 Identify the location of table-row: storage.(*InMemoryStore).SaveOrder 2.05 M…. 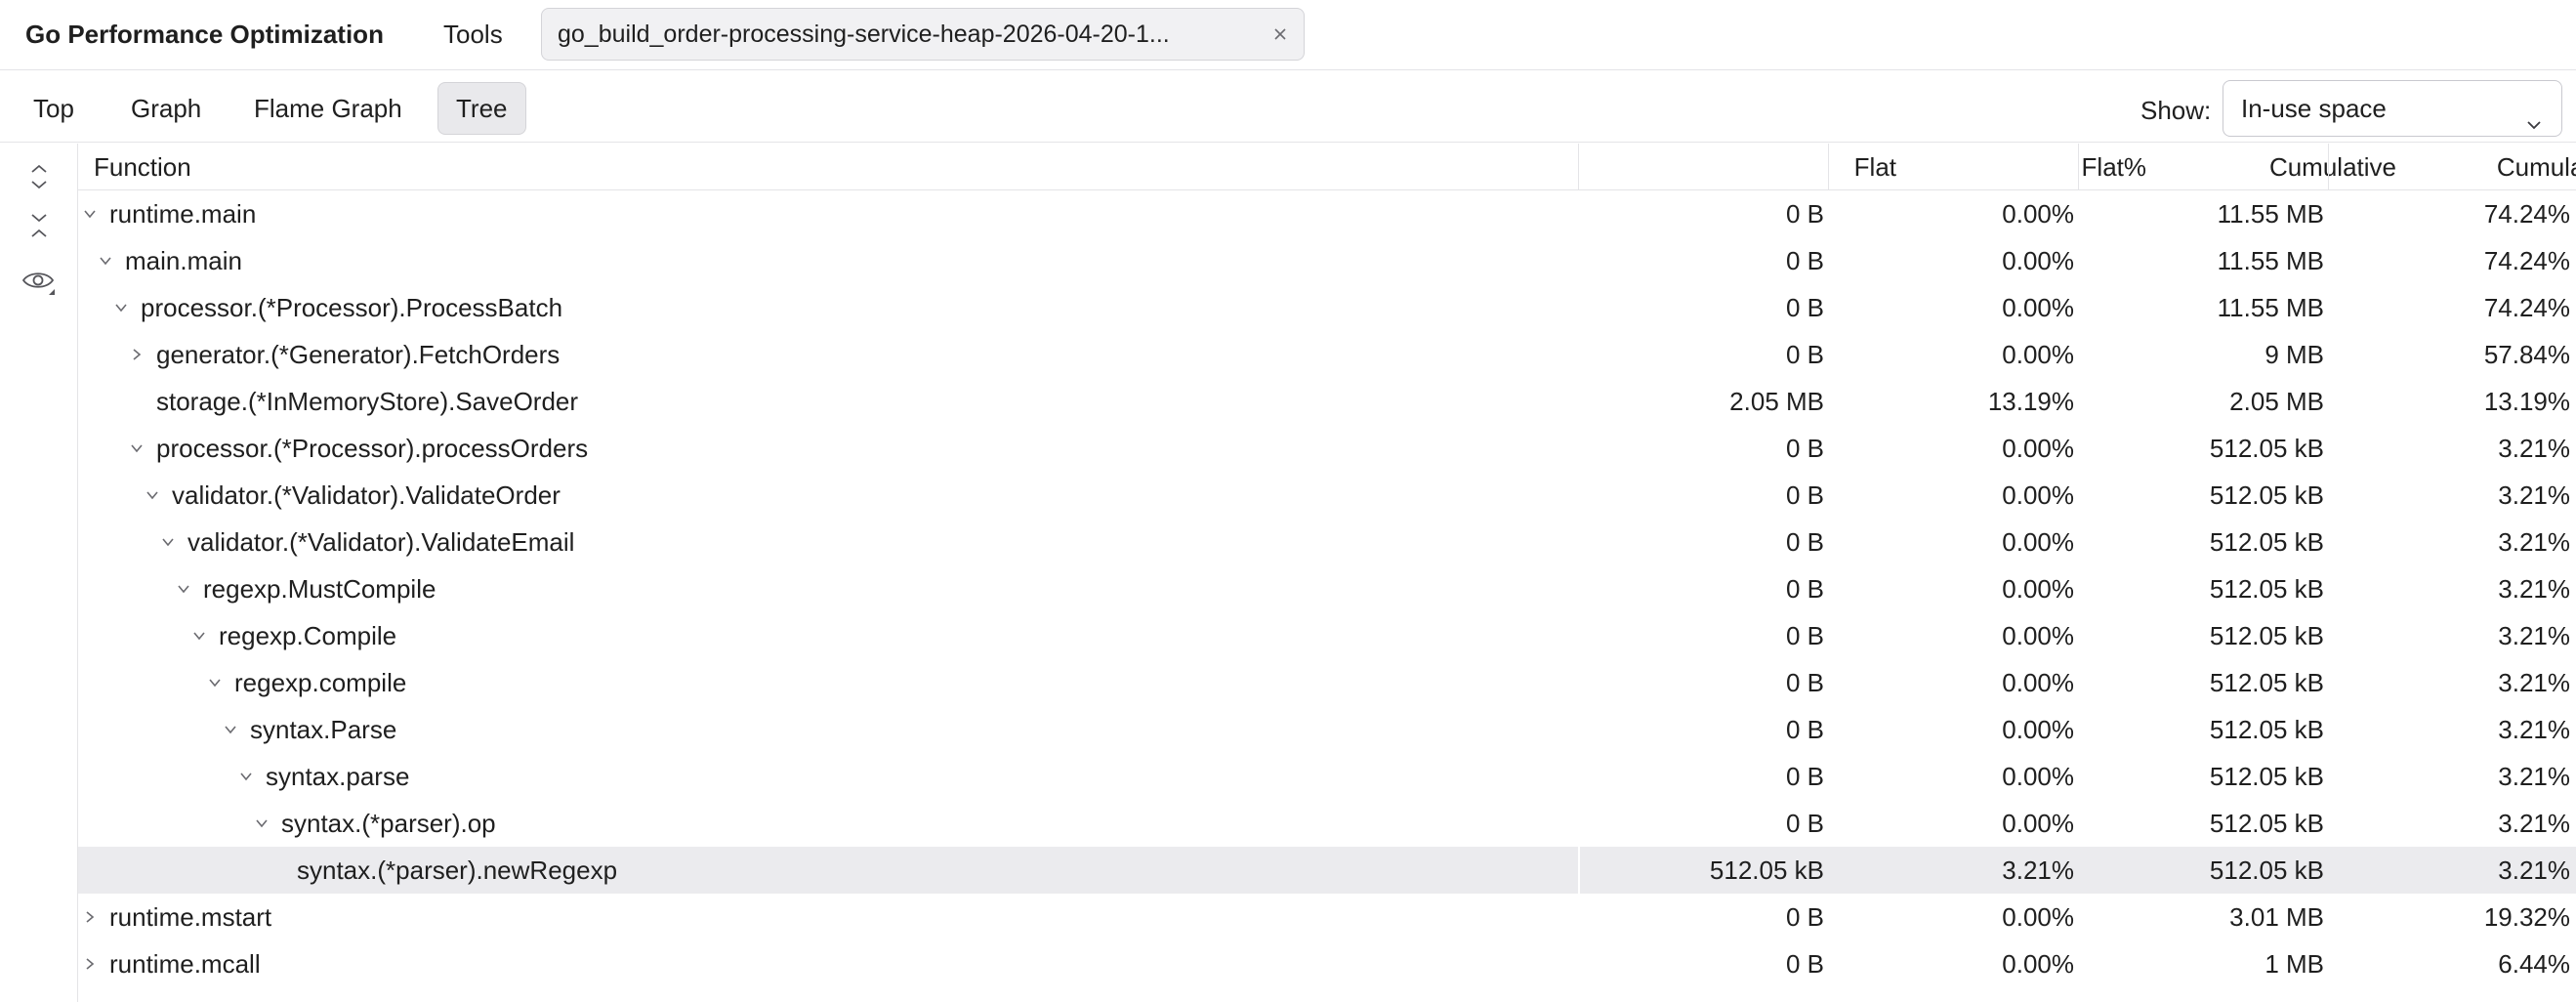
(1327, 401).